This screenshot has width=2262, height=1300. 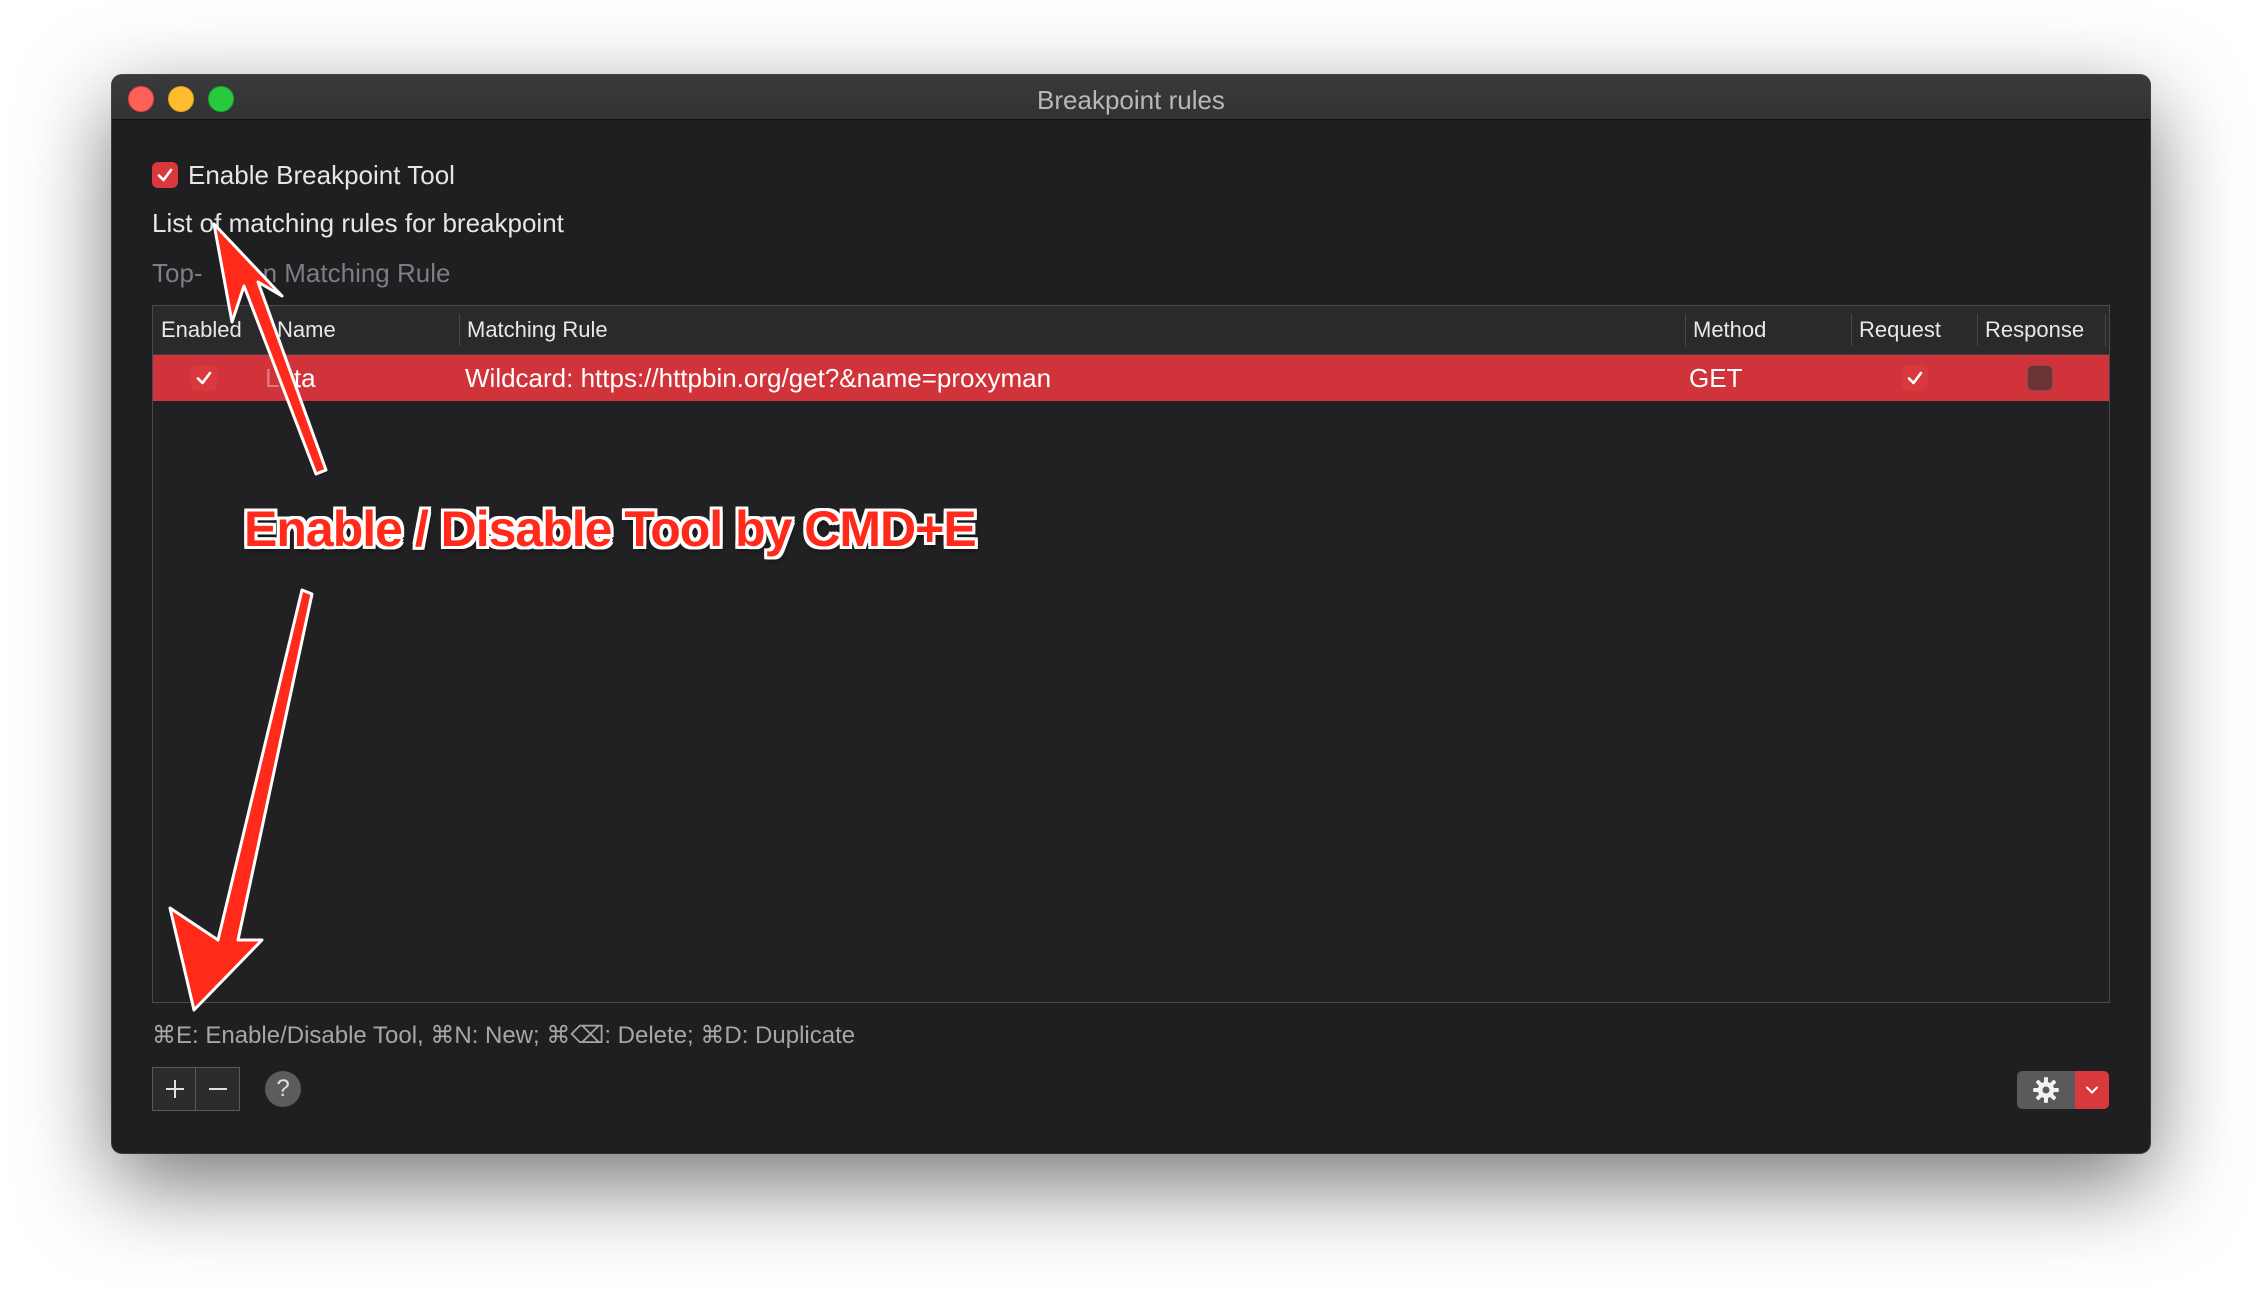 What do you see at coordinates (321, 175) in the screenshot?
I see `enable-tool-label: Enable Breakpoint Tool` at bounding box center [321, 175].